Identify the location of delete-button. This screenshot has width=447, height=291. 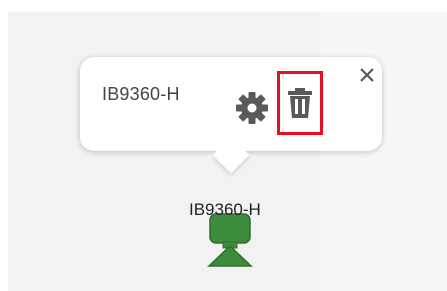
(300, 103).